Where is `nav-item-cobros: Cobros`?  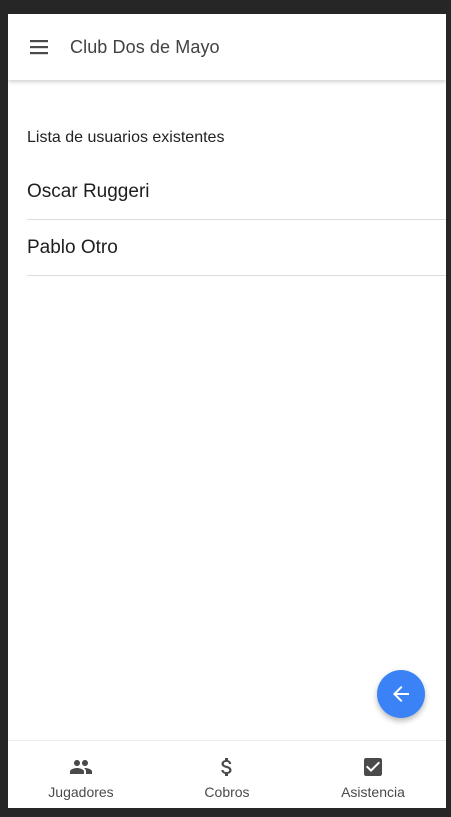 nav-item-cobros: Cobros is located at coordinates (227, 774).